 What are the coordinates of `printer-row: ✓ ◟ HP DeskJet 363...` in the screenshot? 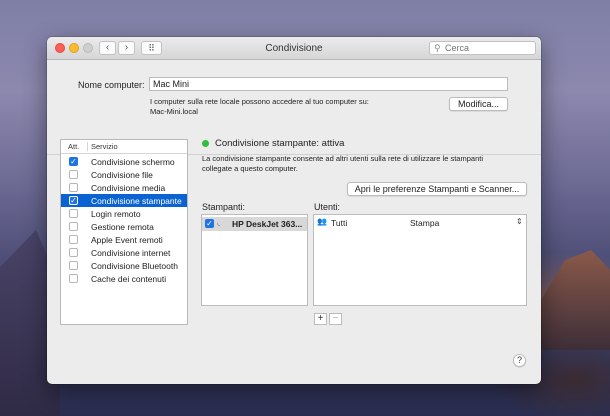 It's located at (254, 224).